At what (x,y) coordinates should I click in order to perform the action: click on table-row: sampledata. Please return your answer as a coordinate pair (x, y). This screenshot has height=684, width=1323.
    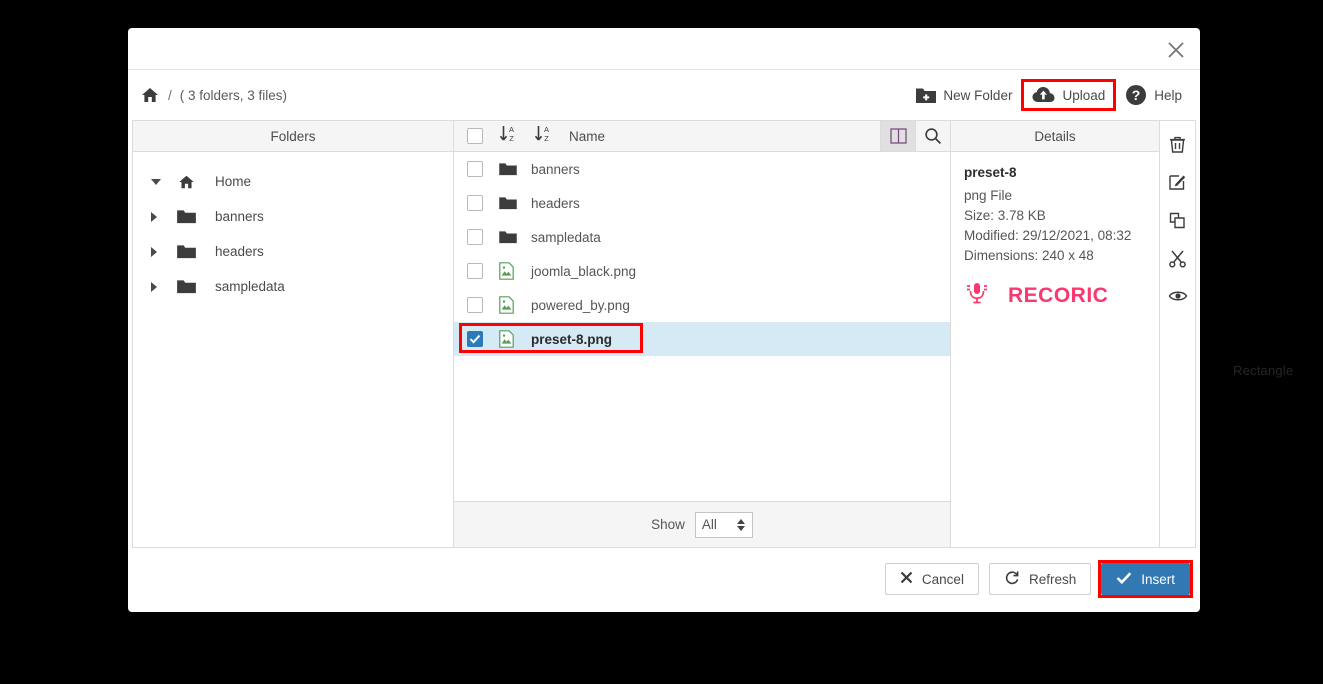
    Looking at the image, I should click on (702, 237).